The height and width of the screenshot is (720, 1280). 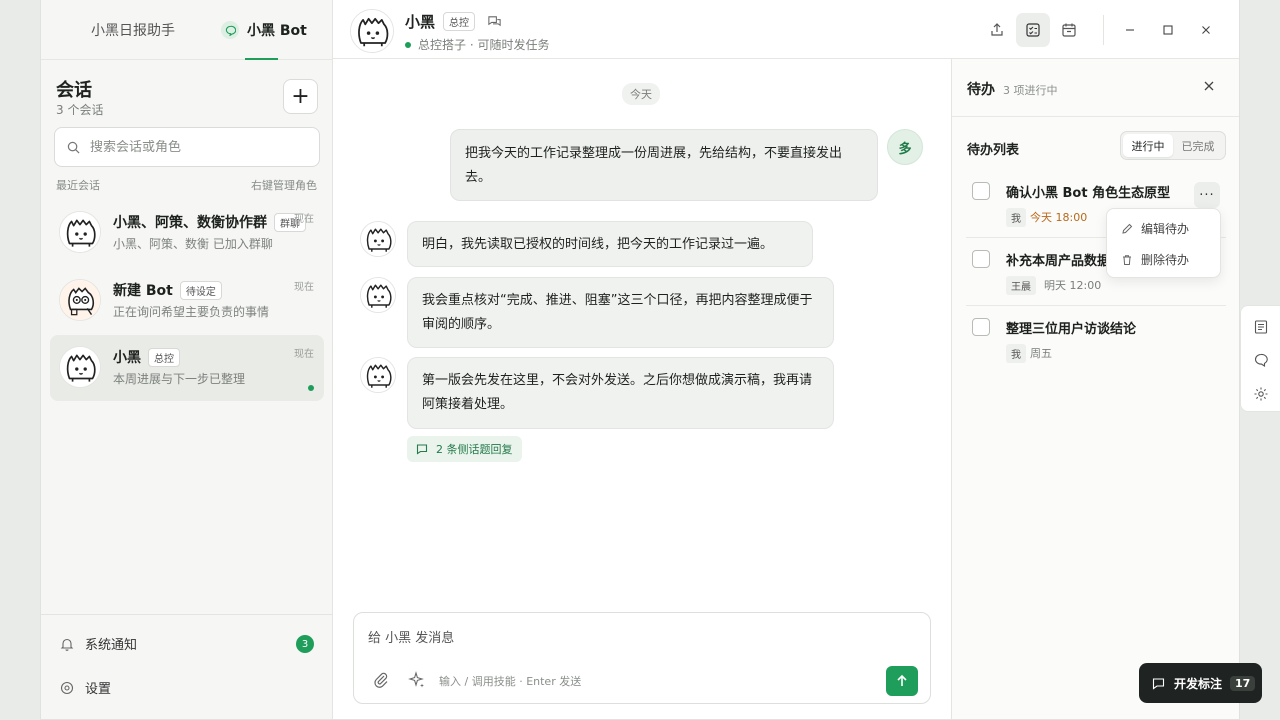 What do you see at coordinates (381, 680) in the screenshot?
I see `paperclip-icon` at bounding box center [381, 680].